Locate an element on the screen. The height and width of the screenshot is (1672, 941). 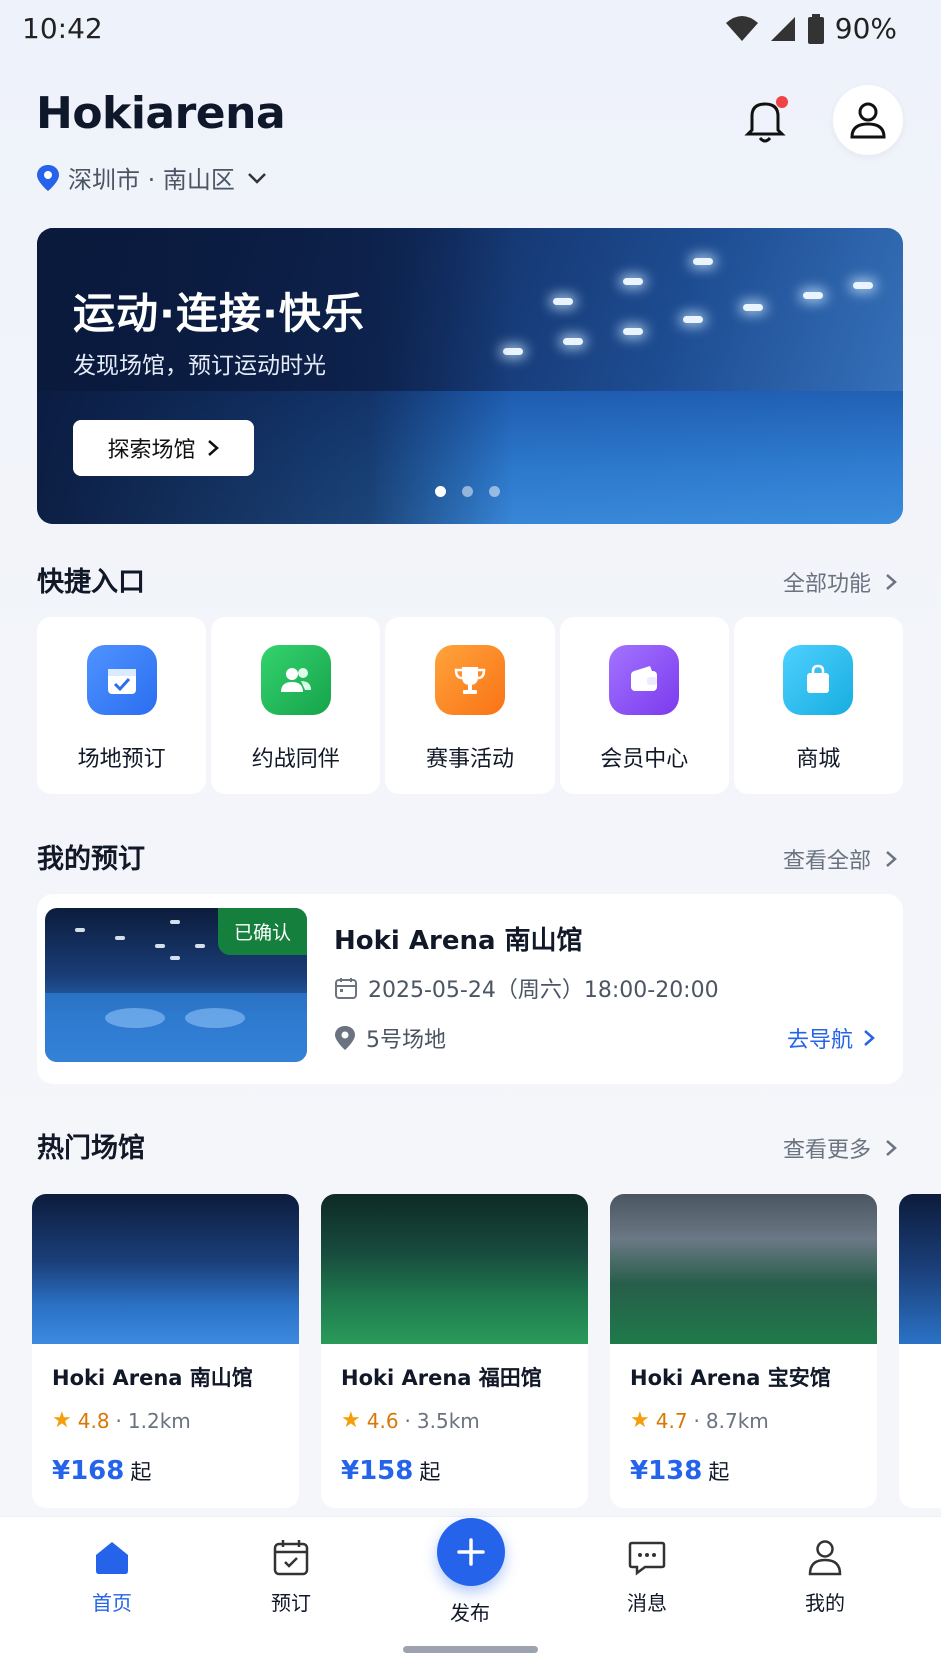
signal-icon is located at coordinates (782, 28).